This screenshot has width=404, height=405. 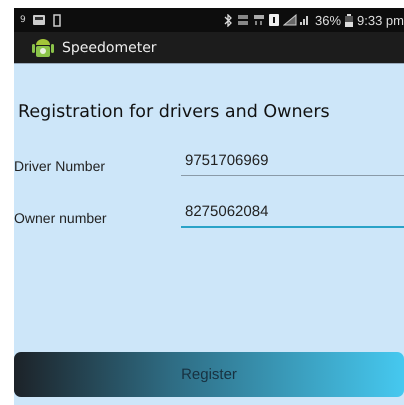 What do you see at coordinates (349, 20) in the screenshot?
I see `battery-icon` at bounding box center [349, 20].